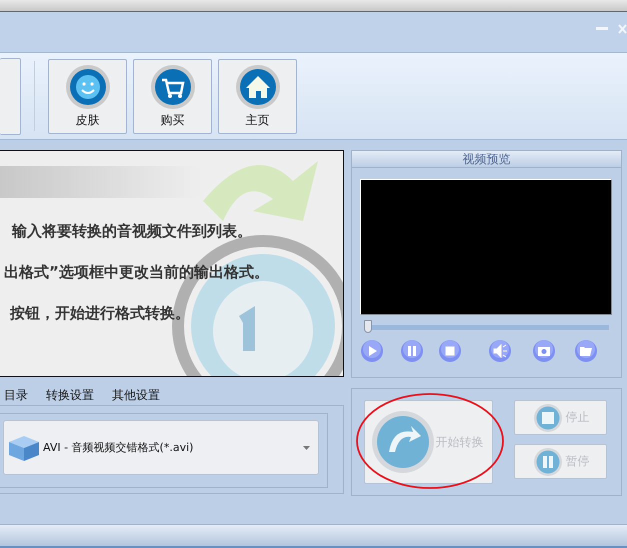 This screenshot has width=627, height=548. Describe the element at coordinates (586, 351) in the screenshot. I see `folder-icon` at that location.